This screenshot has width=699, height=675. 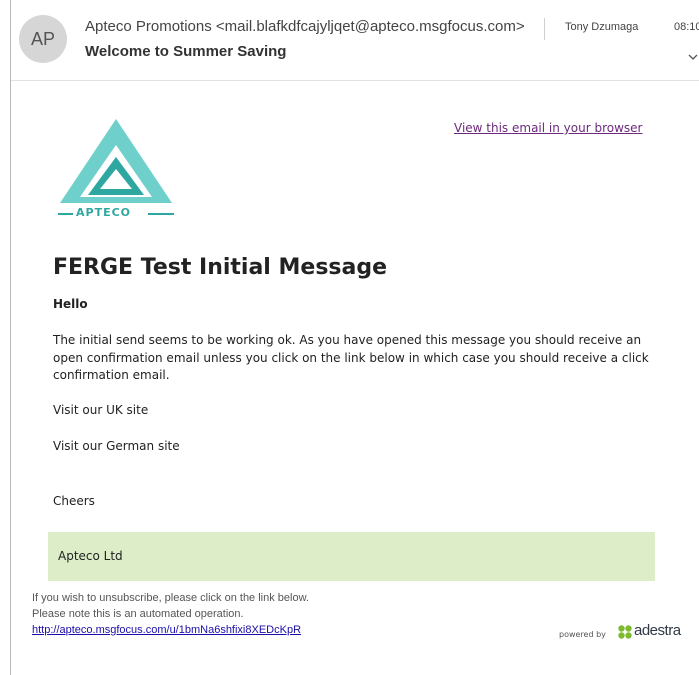 I want to click on powered-by-label: powered by, so click(x=582, y=634).